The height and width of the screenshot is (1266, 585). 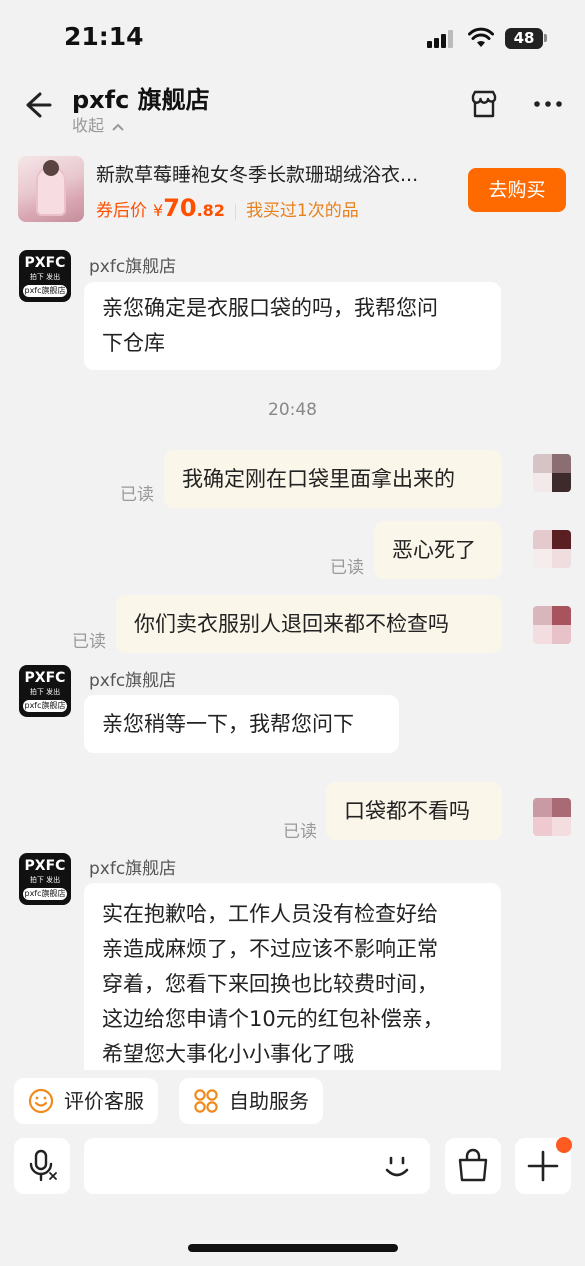 I want to click on grid-icon, so click(x=206, y=1101).